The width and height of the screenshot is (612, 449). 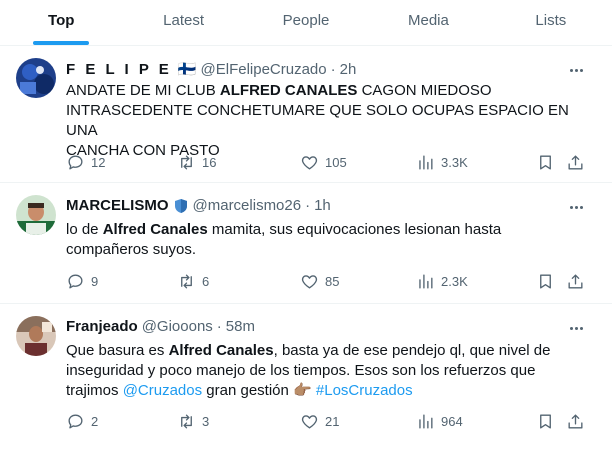 I want to click on text-bold: ALFRED CANALES, so click(x=288, y=90).